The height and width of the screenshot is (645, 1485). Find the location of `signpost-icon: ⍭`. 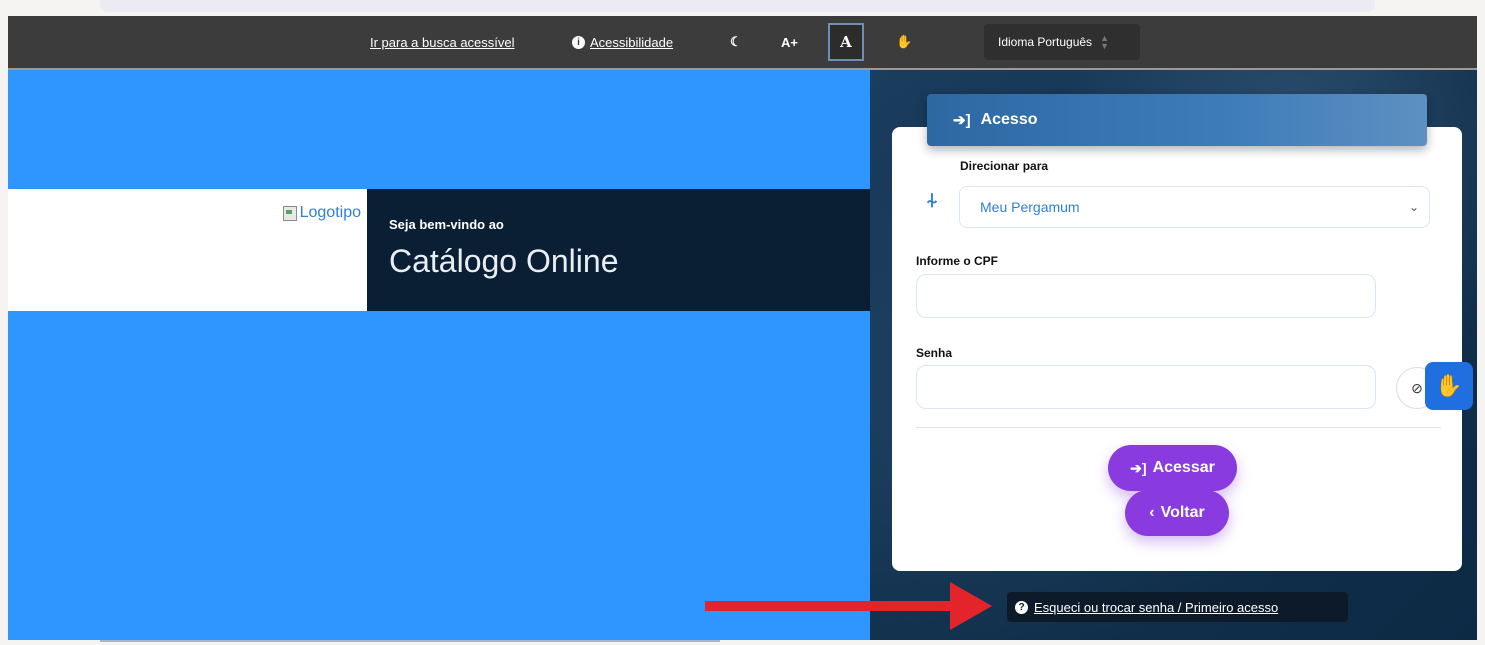

signpost-icon: ⍭ is located at coordinates (932, 201).